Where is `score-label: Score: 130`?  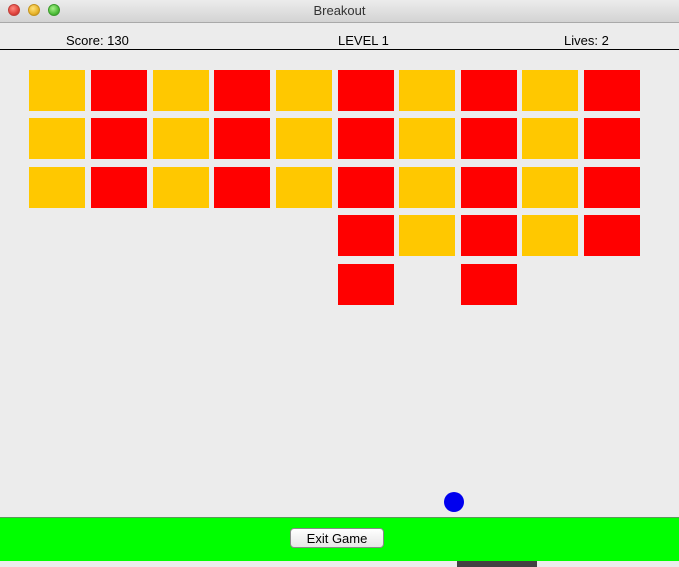 score-label: Score: 130 is located at coordinates (97, 40).